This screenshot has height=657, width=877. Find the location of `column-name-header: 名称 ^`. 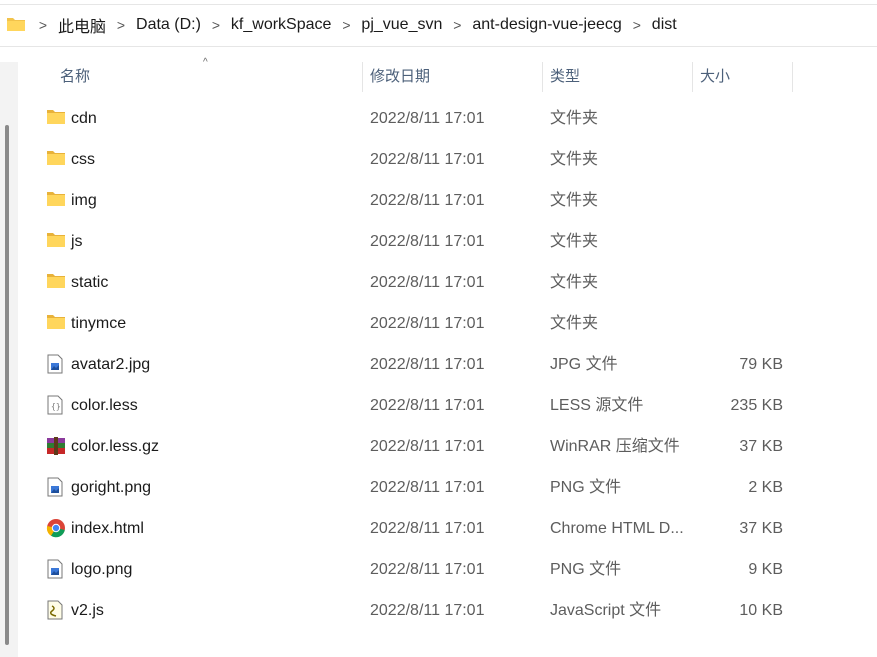

column-name-header: 名称 ^ is located at coordinates (190, 75).